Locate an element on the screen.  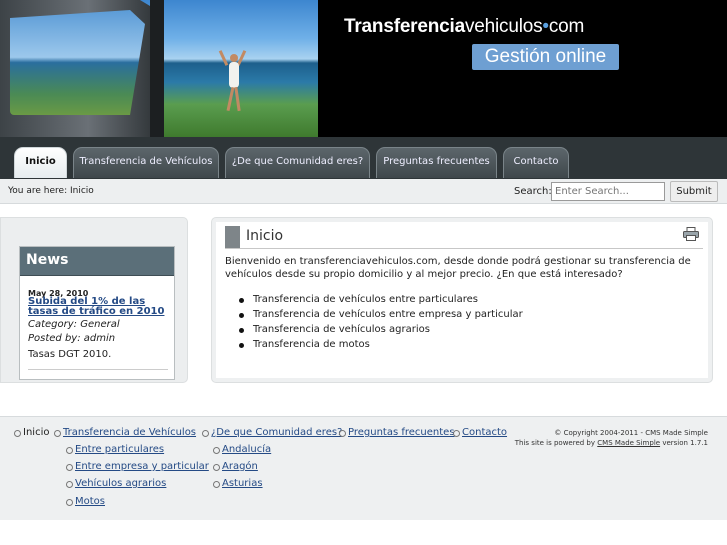
tab-comunidad: ¿De que Comunidad eres? is located at coordinates (297, 162).